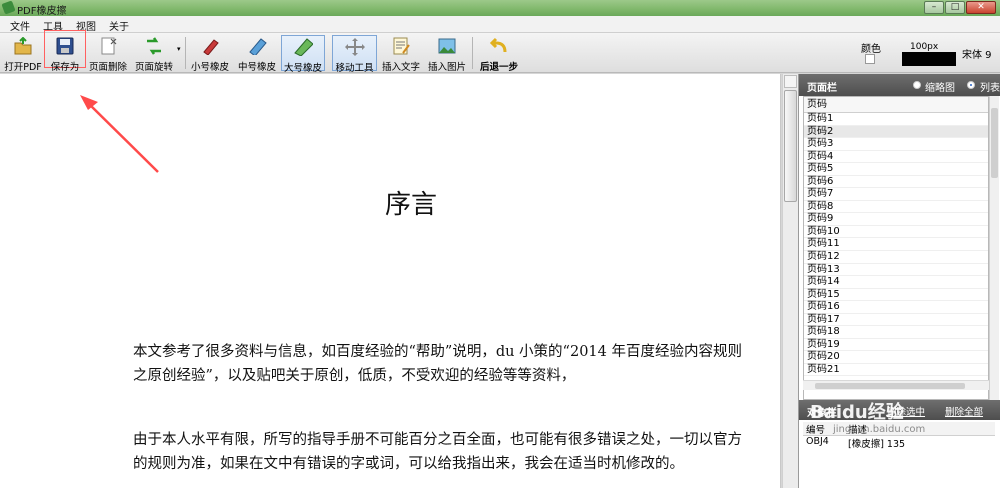 This screenshot has height=488, width=1000. Describe the element at coordinates (790, 281) in the screenshot. I see `document-scrollbar` at that location.